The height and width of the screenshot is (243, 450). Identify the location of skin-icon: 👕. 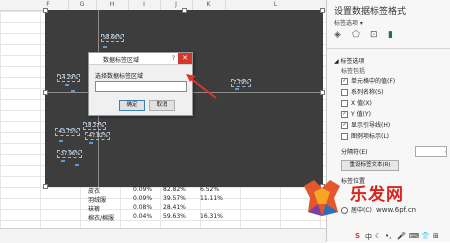
(425, 236).